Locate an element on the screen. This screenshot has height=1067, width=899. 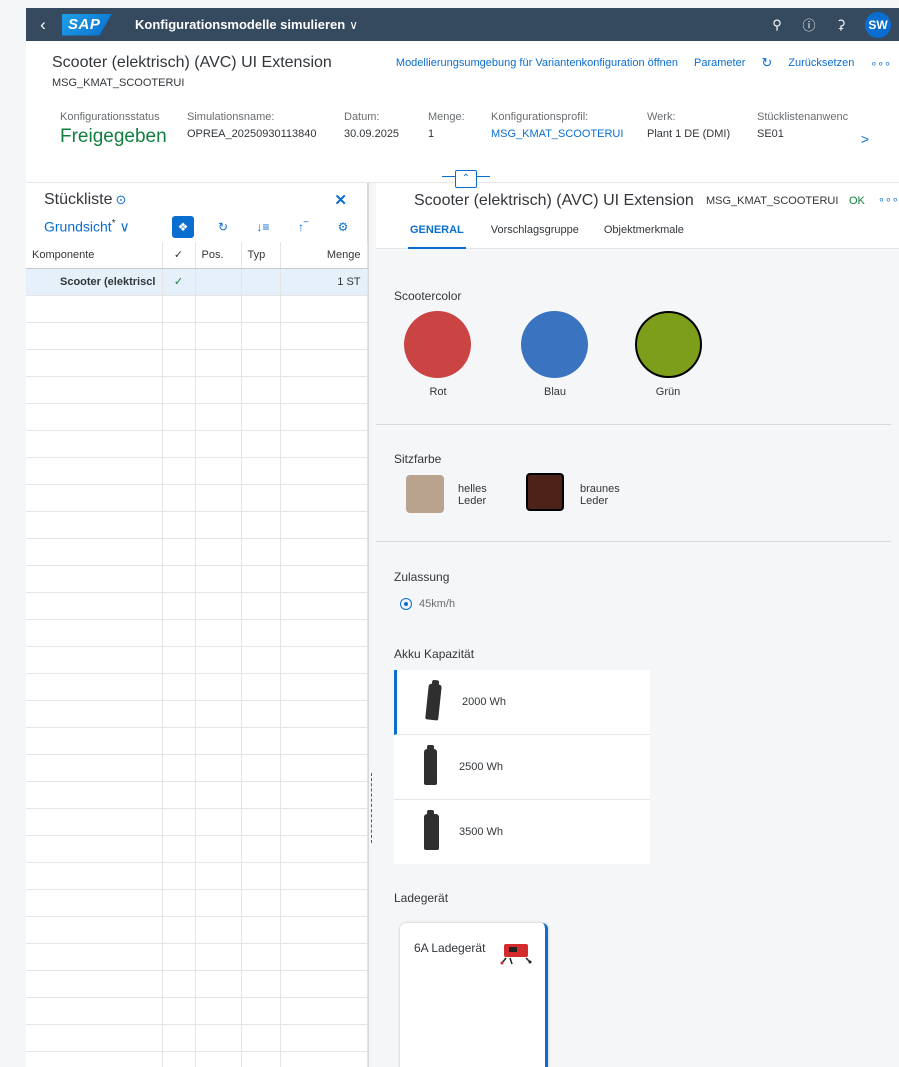
charger-card: 6A Ladegerät is located at coordinates (474, 995).